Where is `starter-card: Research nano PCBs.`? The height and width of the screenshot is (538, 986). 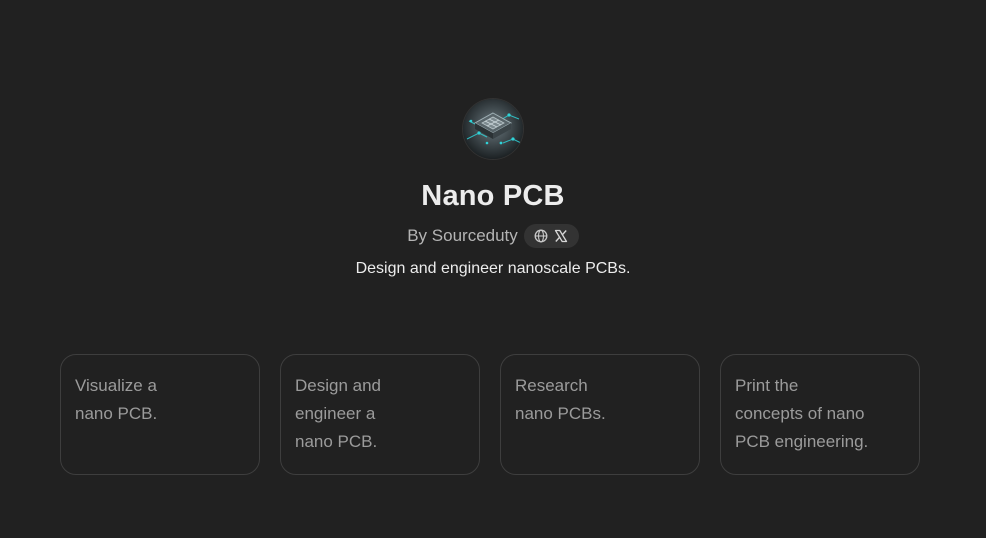
starter-card: Research nano PCBs. is located at coordinates (600, 414).